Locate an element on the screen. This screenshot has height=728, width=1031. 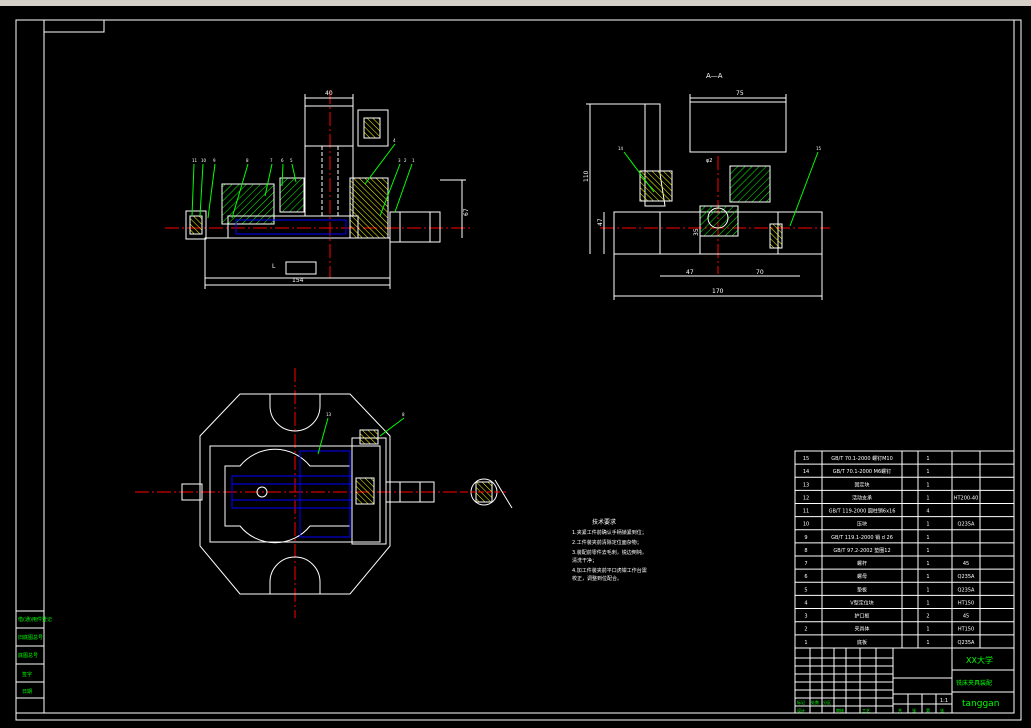
bom-cell-no: 1 is located at coordinates (805, 643).